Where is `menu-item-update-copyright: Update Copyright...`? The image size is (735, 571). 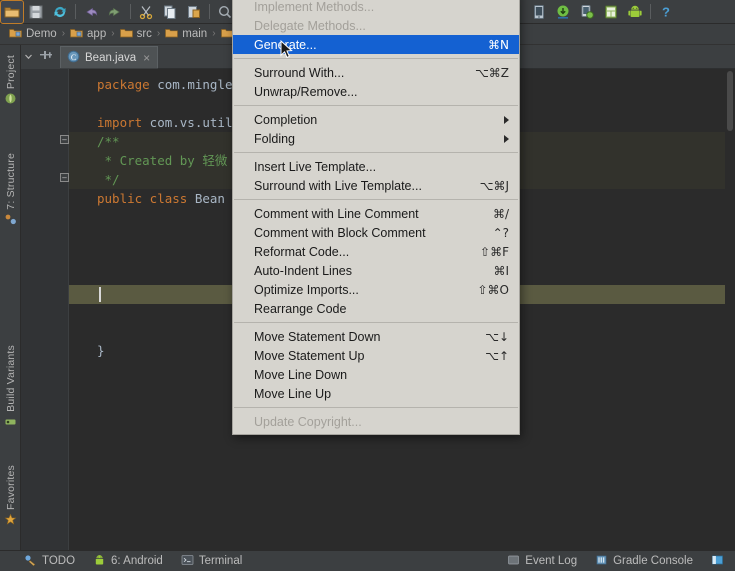
menu-item-update-copyright: Update Copyright... is located at coordinates (376, 421).